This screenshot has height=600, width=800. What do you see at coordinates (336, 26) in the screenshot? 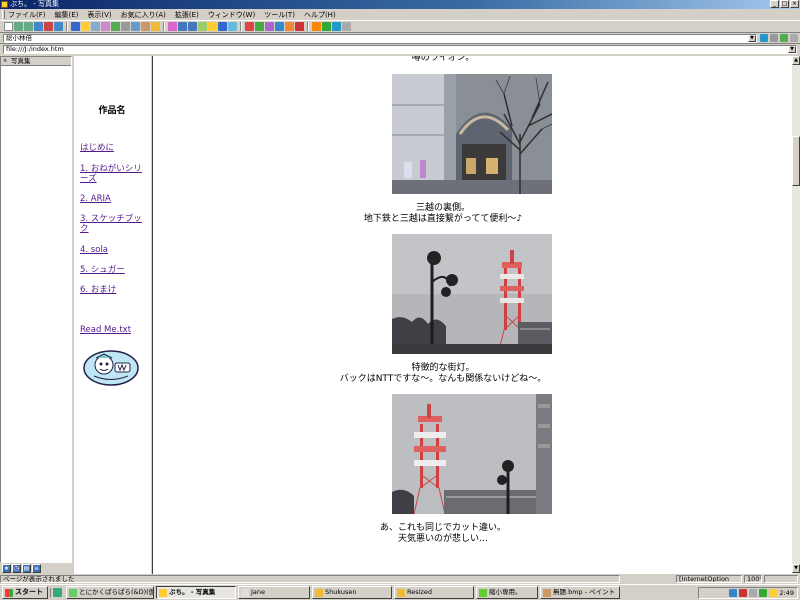
I see `search-icon` at bounding box center [336, 26].